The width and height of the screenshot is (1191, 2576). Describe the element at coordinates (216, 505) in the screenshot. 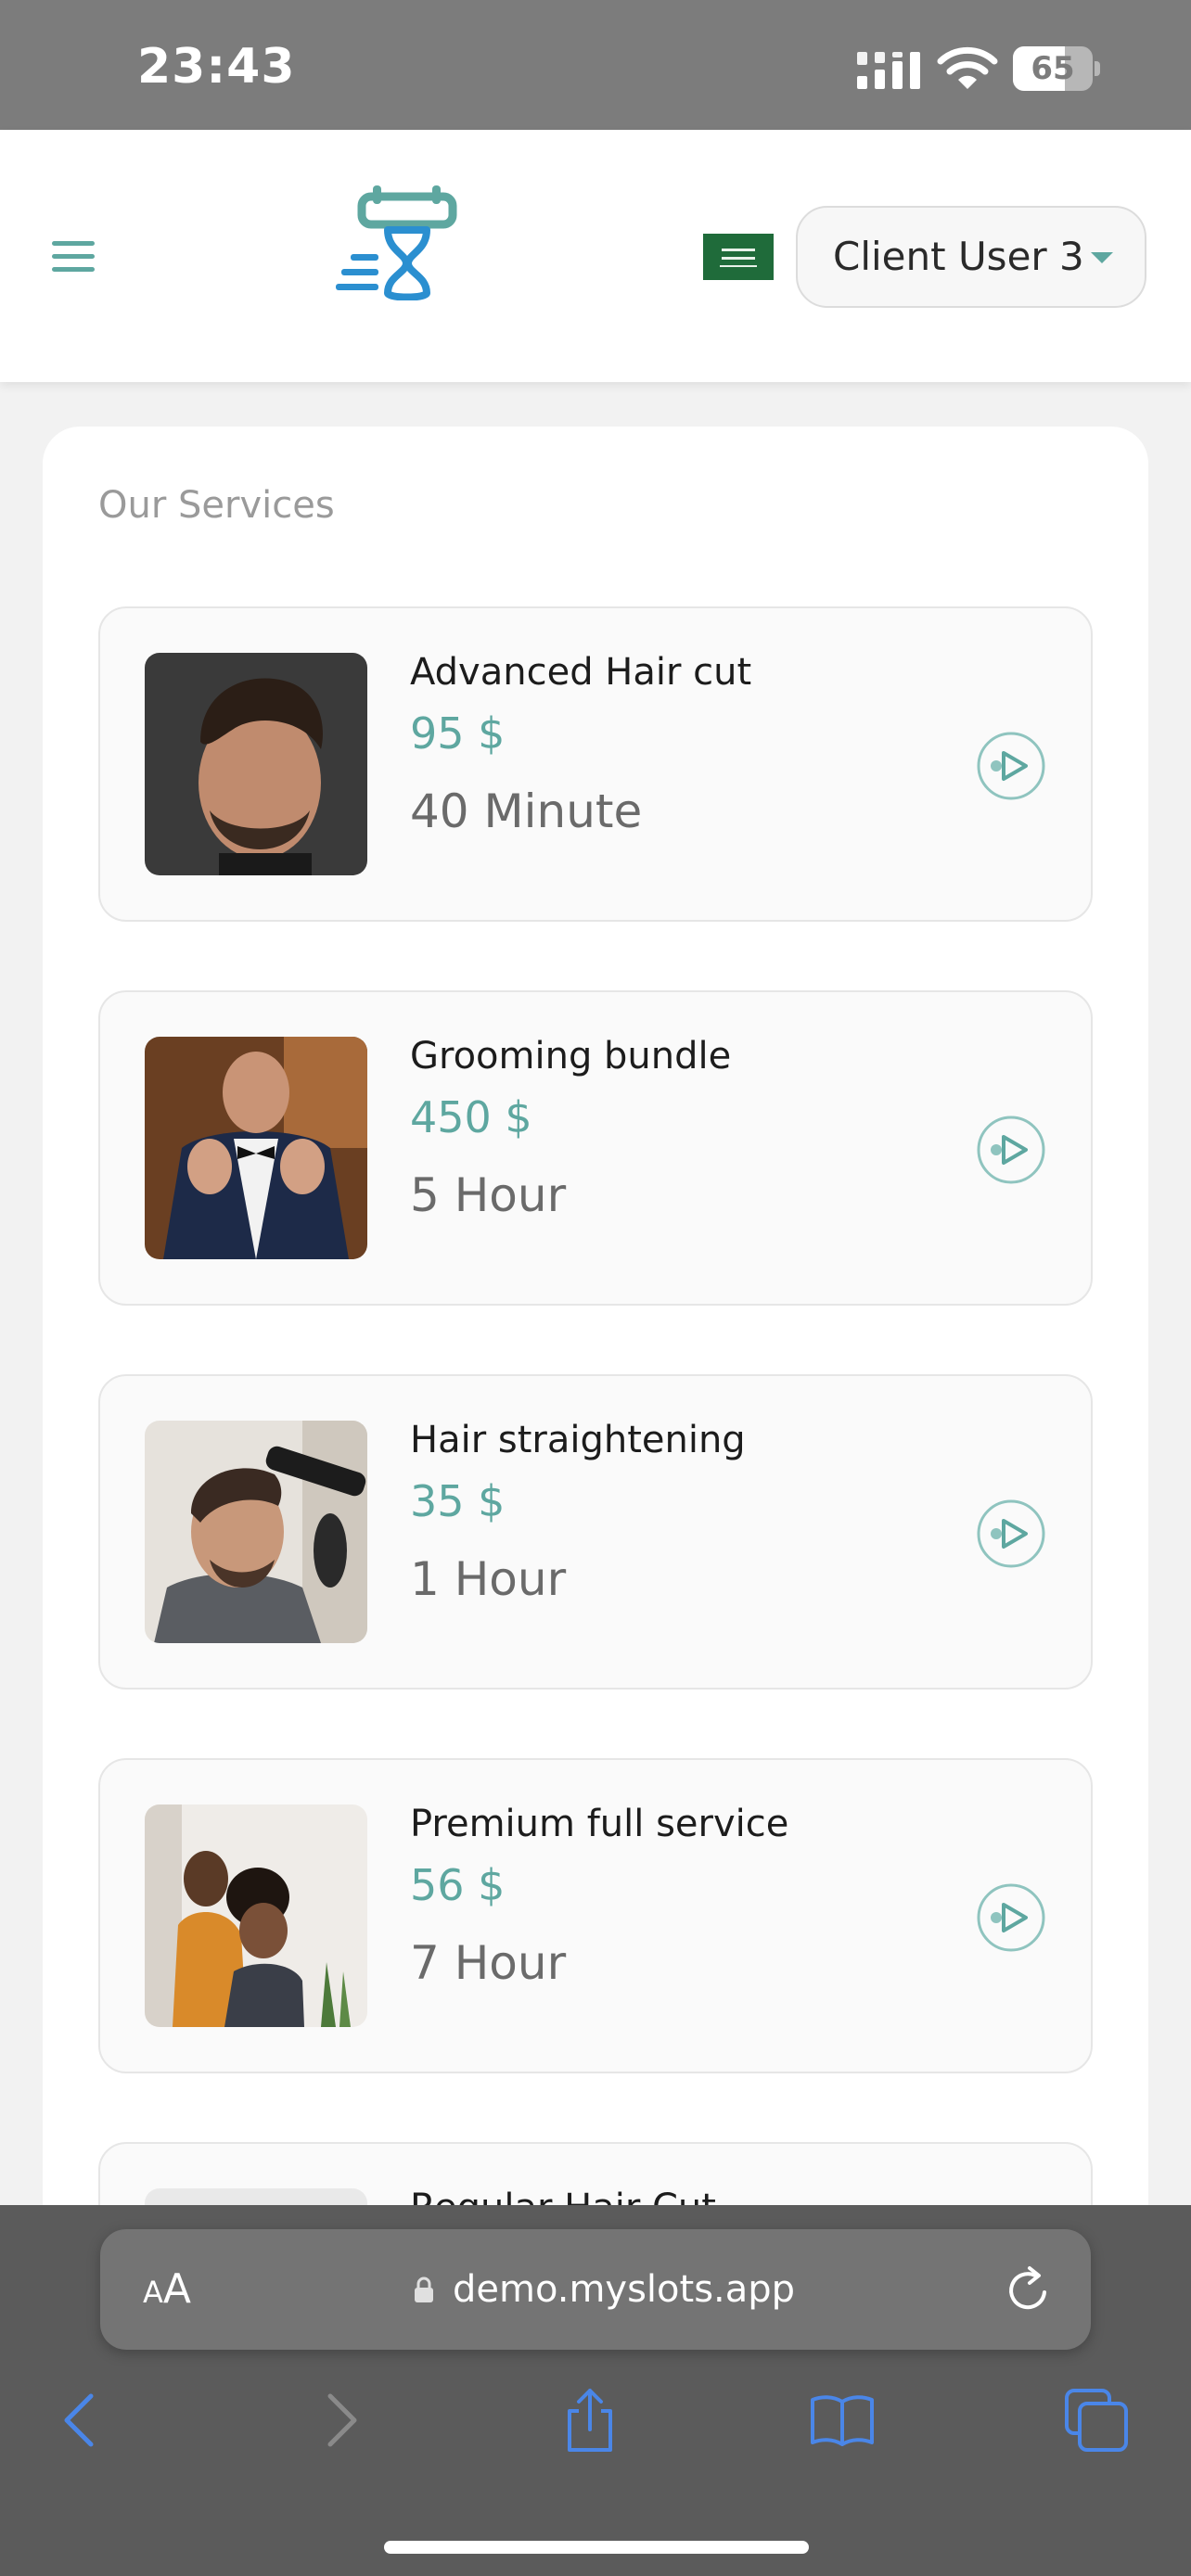

I see `section-title: Our Services` at that location.